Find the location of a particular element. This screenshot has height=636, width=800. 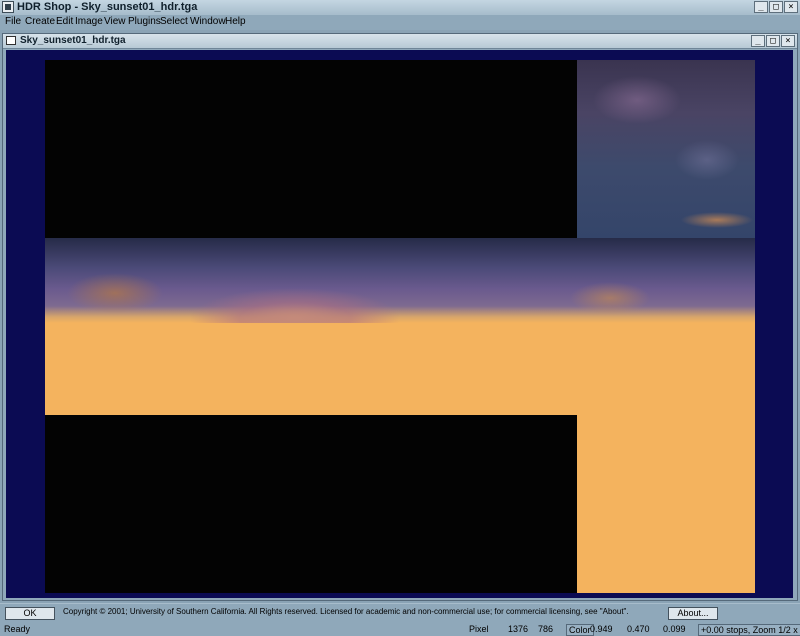

maximize-button: □ is located at coordinates (776, 7).